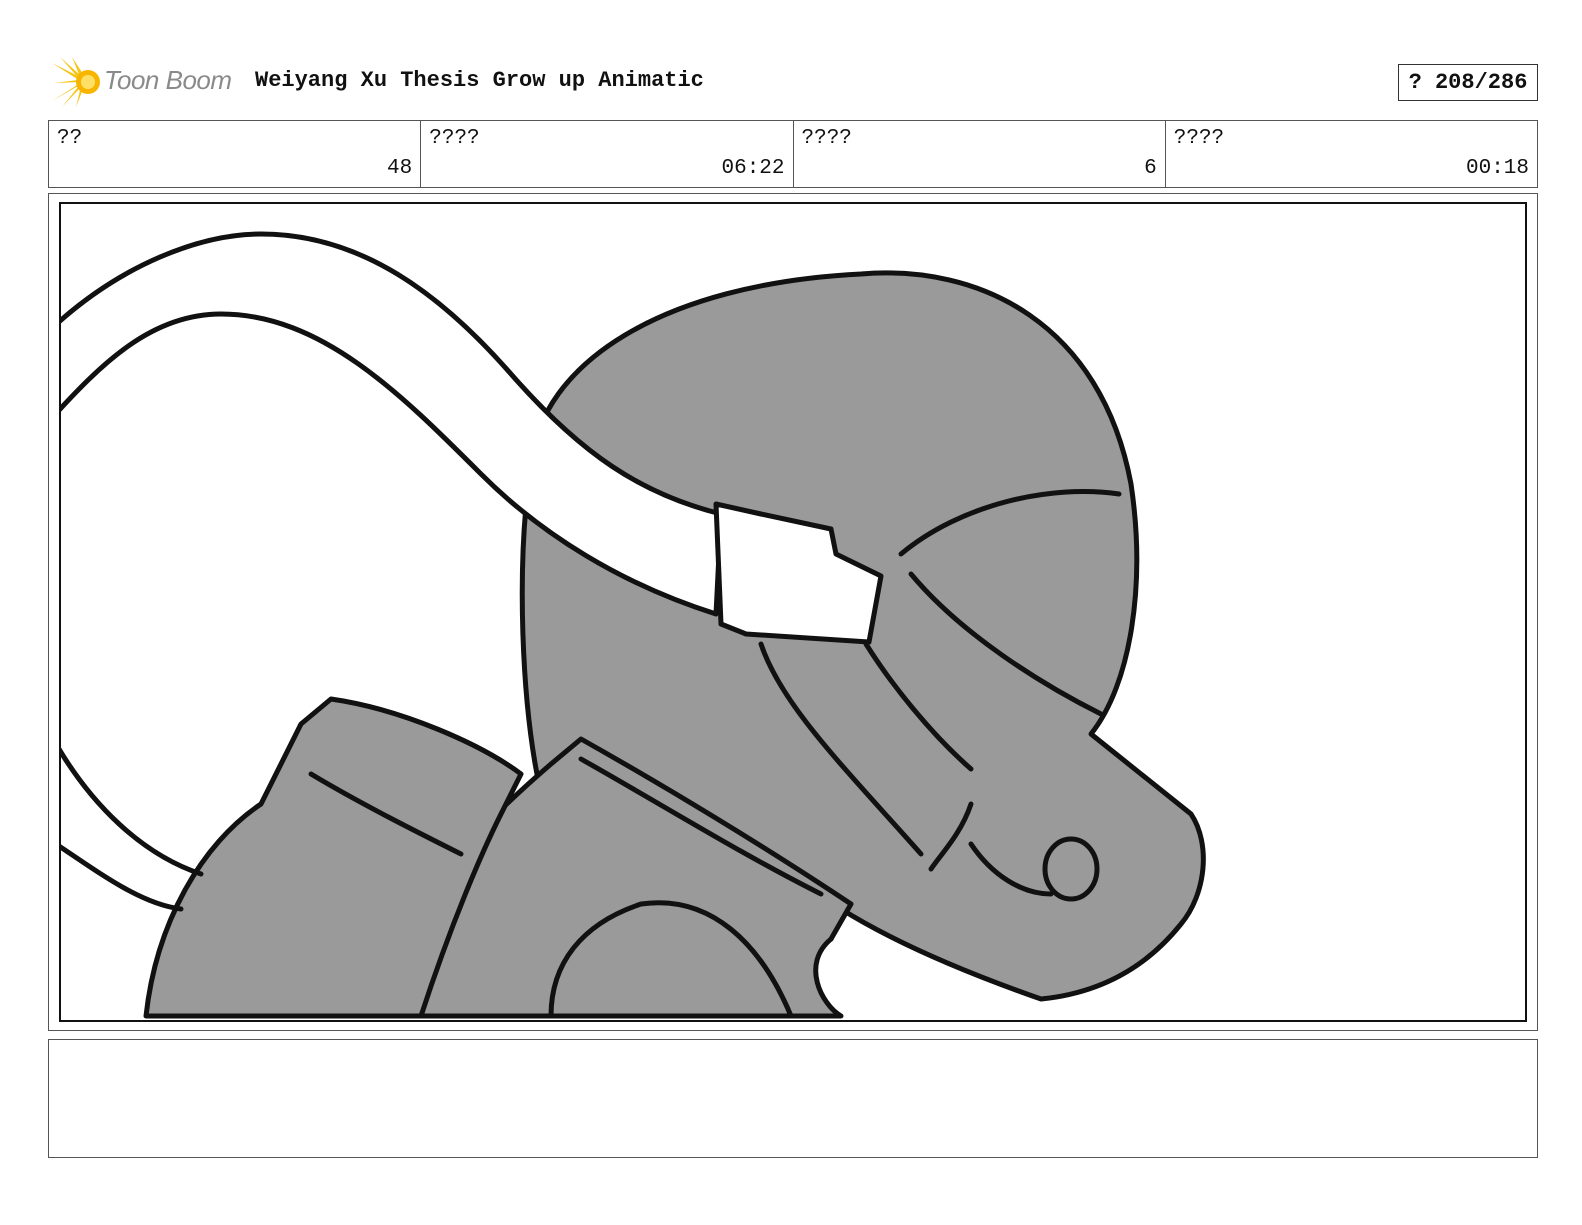  I want to click on panel-notes-box, so click(793, 1098).